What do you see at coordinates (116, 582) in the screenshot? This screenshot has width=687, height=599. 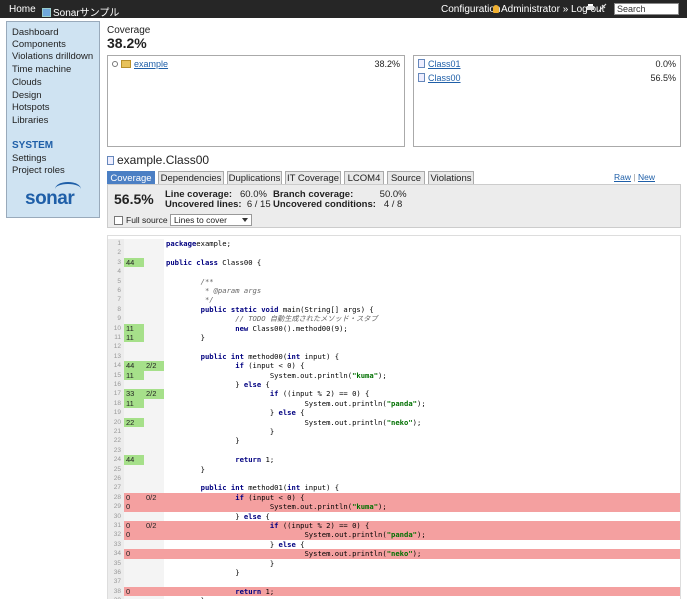 I see `line-number: 37` at bounding box center [116, 582].